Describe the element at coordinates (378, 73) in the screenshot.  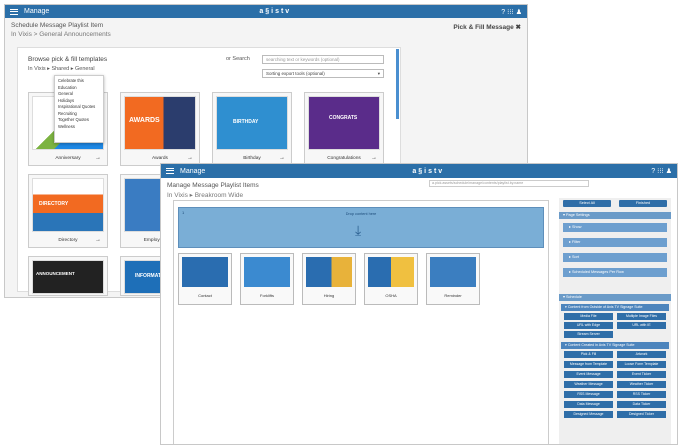
I see `chevron-down-icon: ▾` at that location.